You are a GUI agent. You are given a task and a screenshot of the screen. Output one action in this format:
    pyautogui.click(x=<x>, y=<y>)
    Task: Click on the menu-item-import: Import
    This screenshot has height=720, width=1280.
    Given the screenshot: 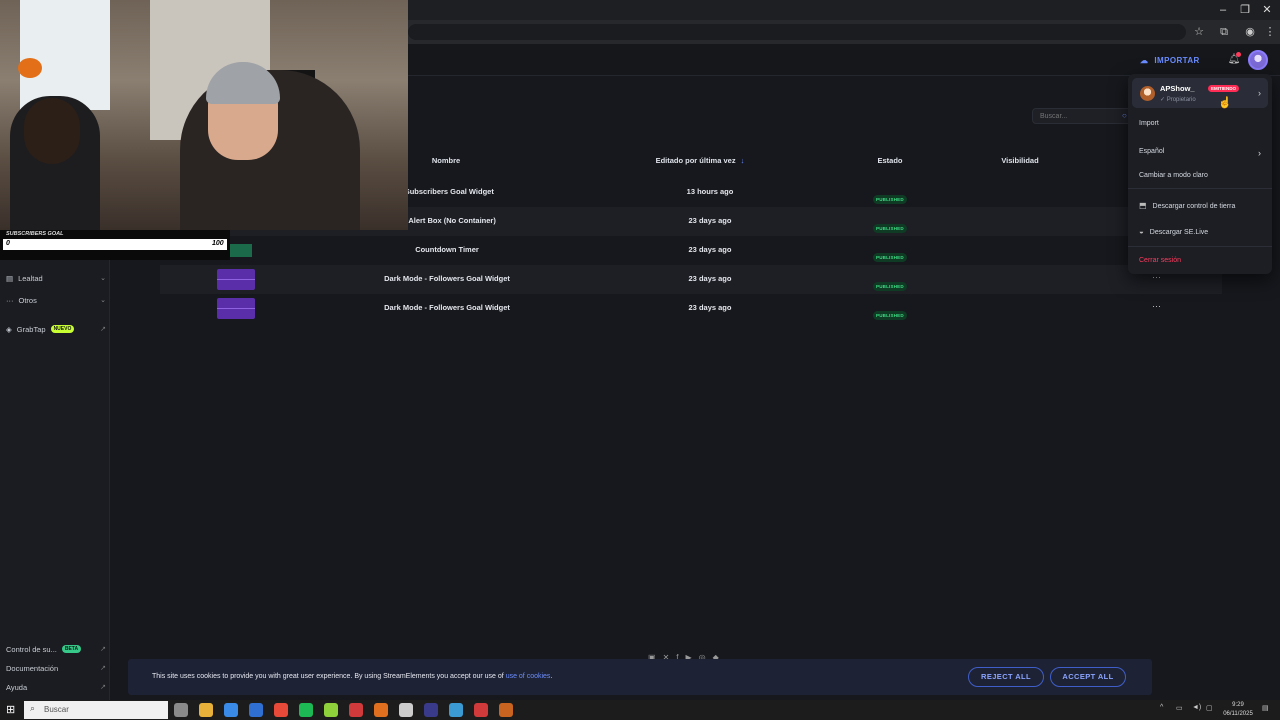 What is the action you would take?
    pyautogui.click(x=1149, y=123)
    